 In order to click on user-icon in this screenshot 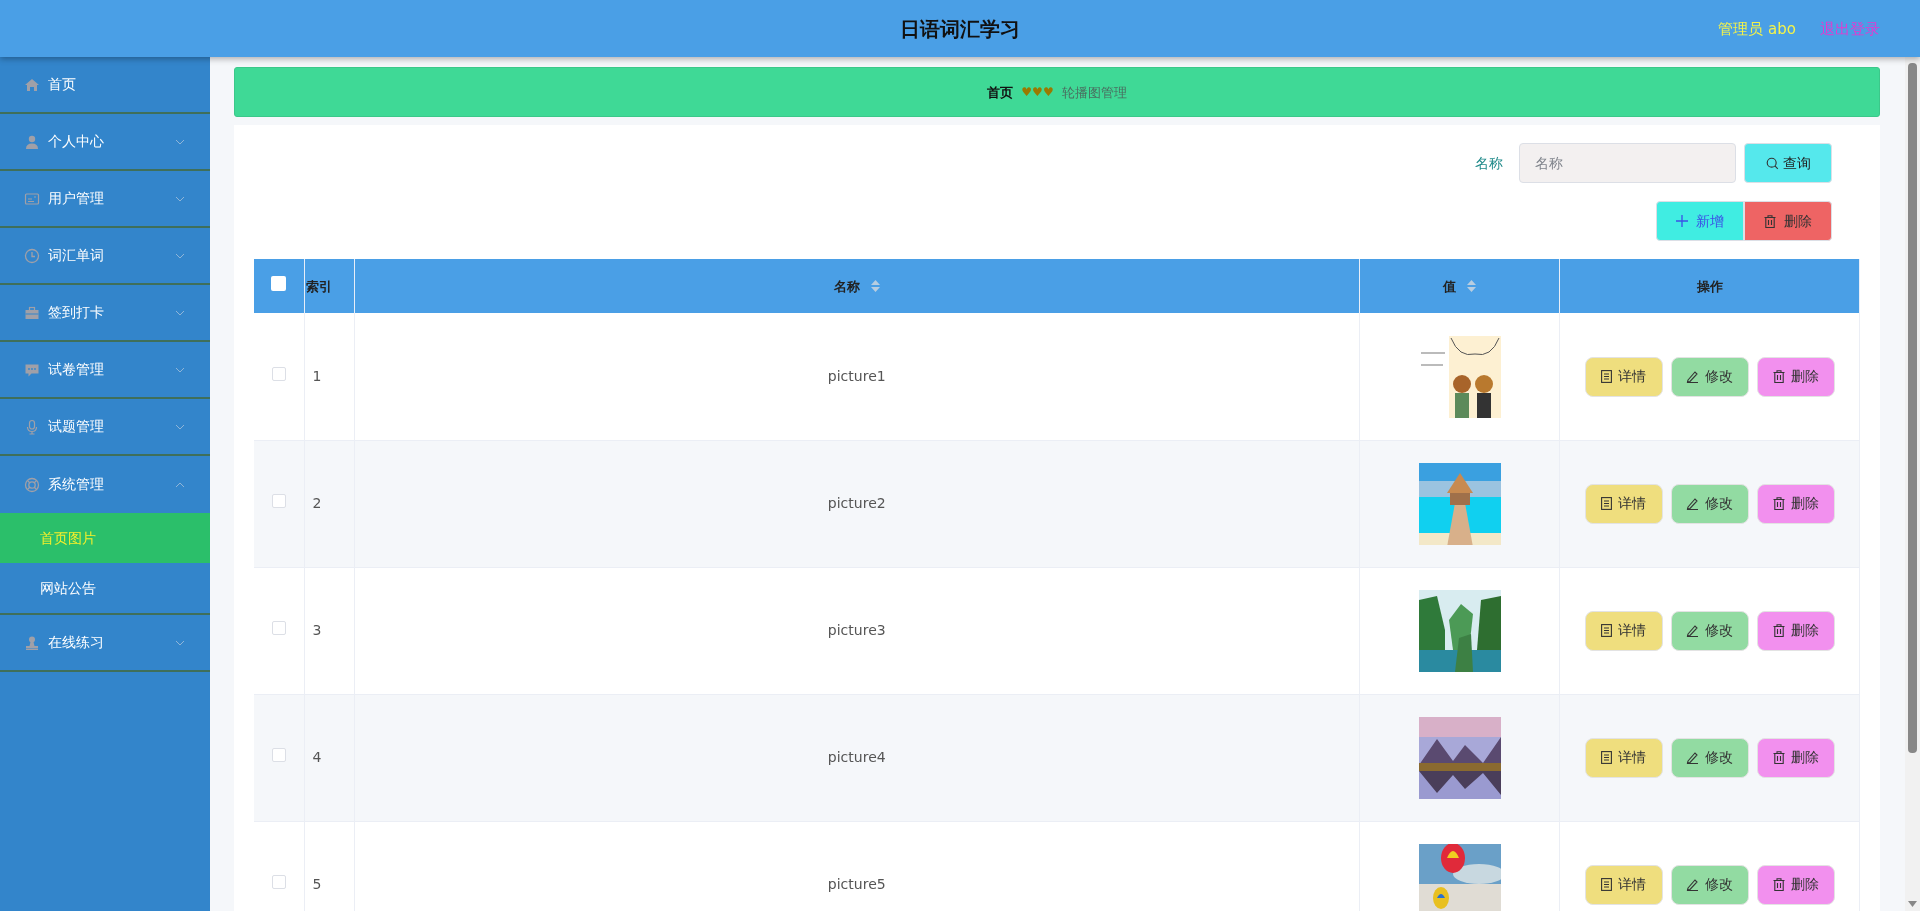, I will do `click(32, 141)`.